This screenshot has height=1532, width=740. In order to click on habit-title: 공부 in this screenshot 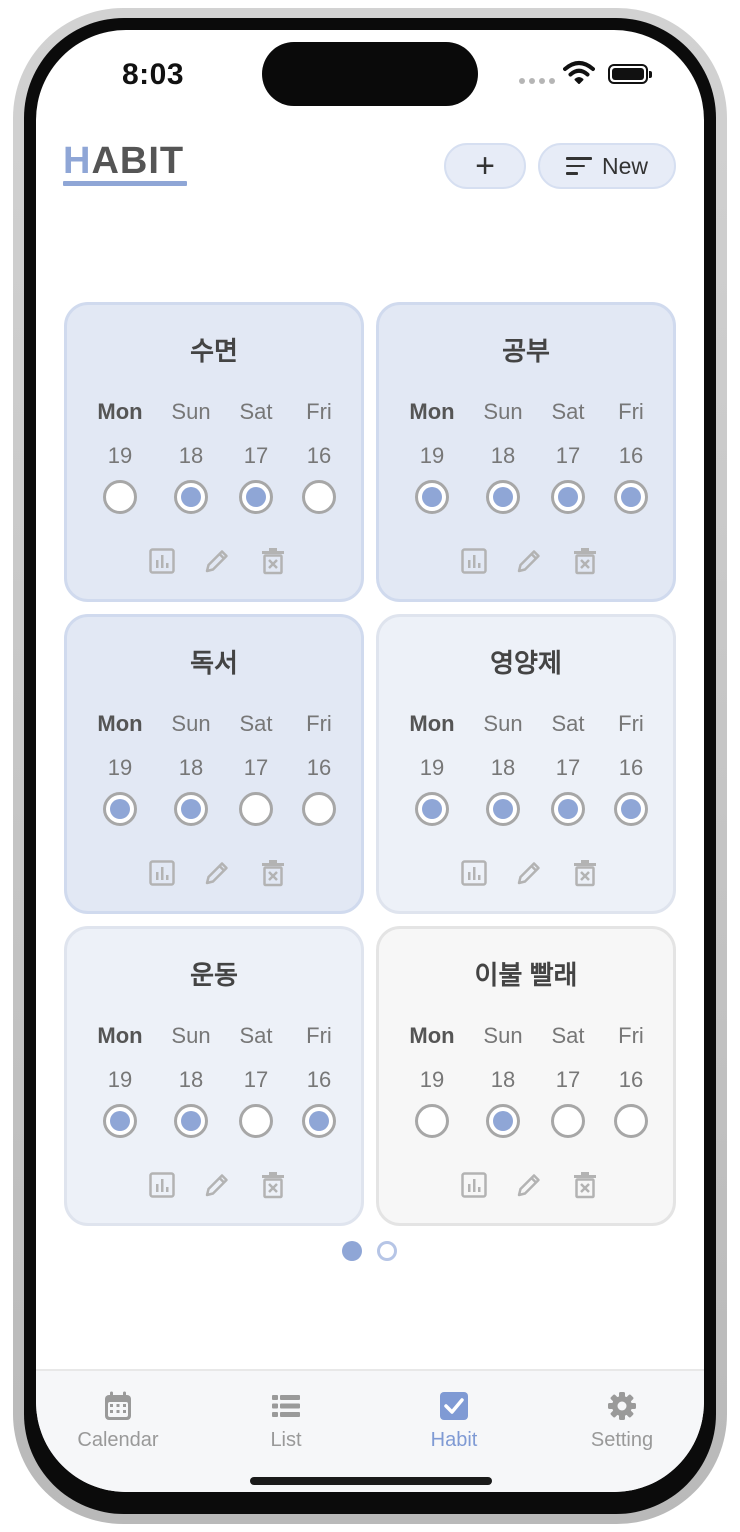, I will do `click(526, 351)`.